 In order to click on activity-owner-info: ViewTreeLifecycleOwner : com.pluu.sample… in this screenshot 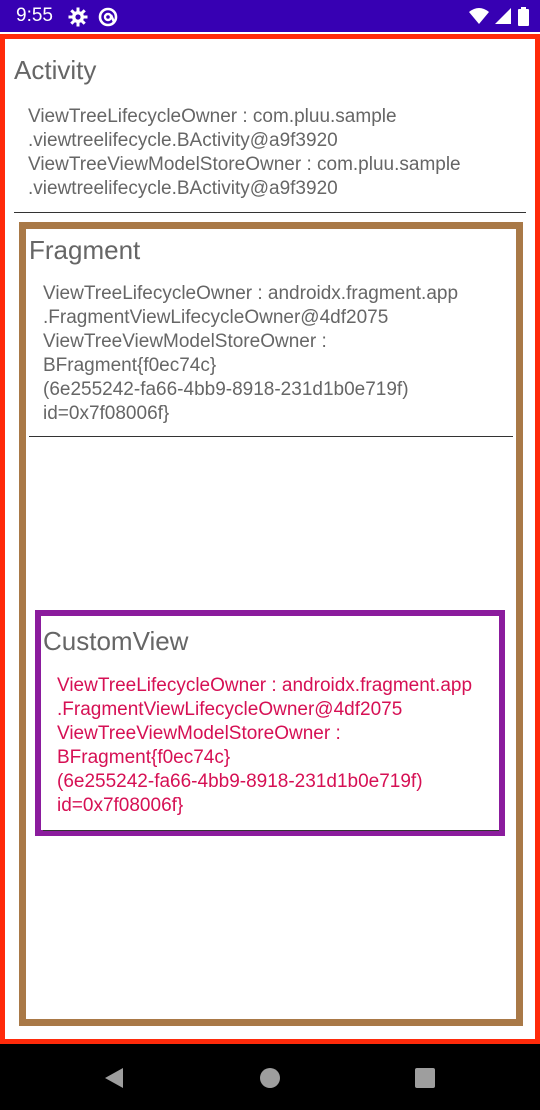, I will do `click(244, 153)`.